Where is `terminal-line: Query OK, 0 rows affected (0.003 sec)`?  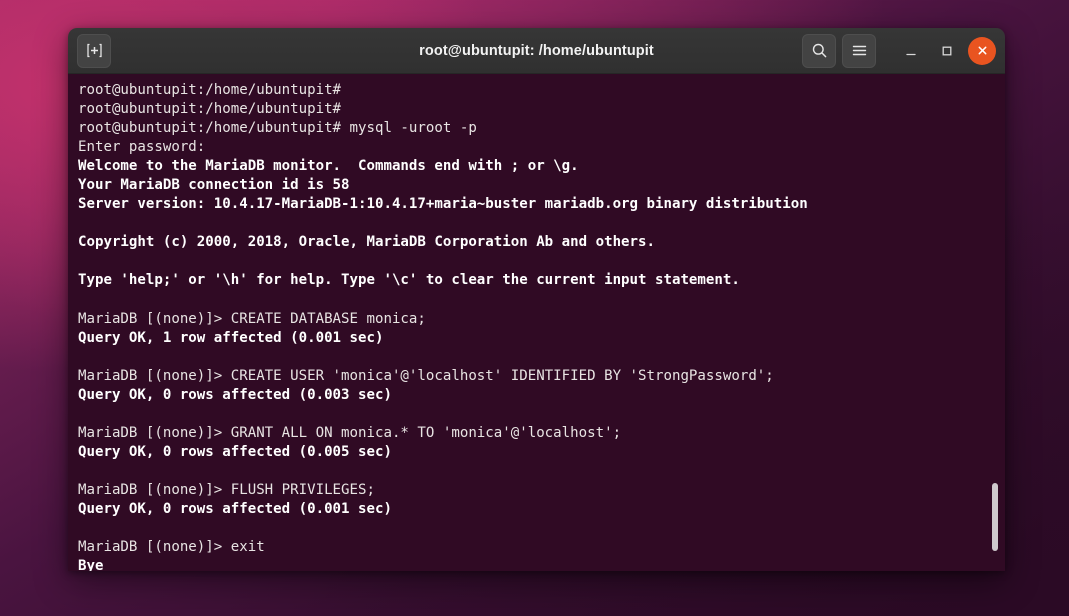 terminal-line: Query OK, 0 rows affected (0.003 sec) is located at coordinates (235, 394).